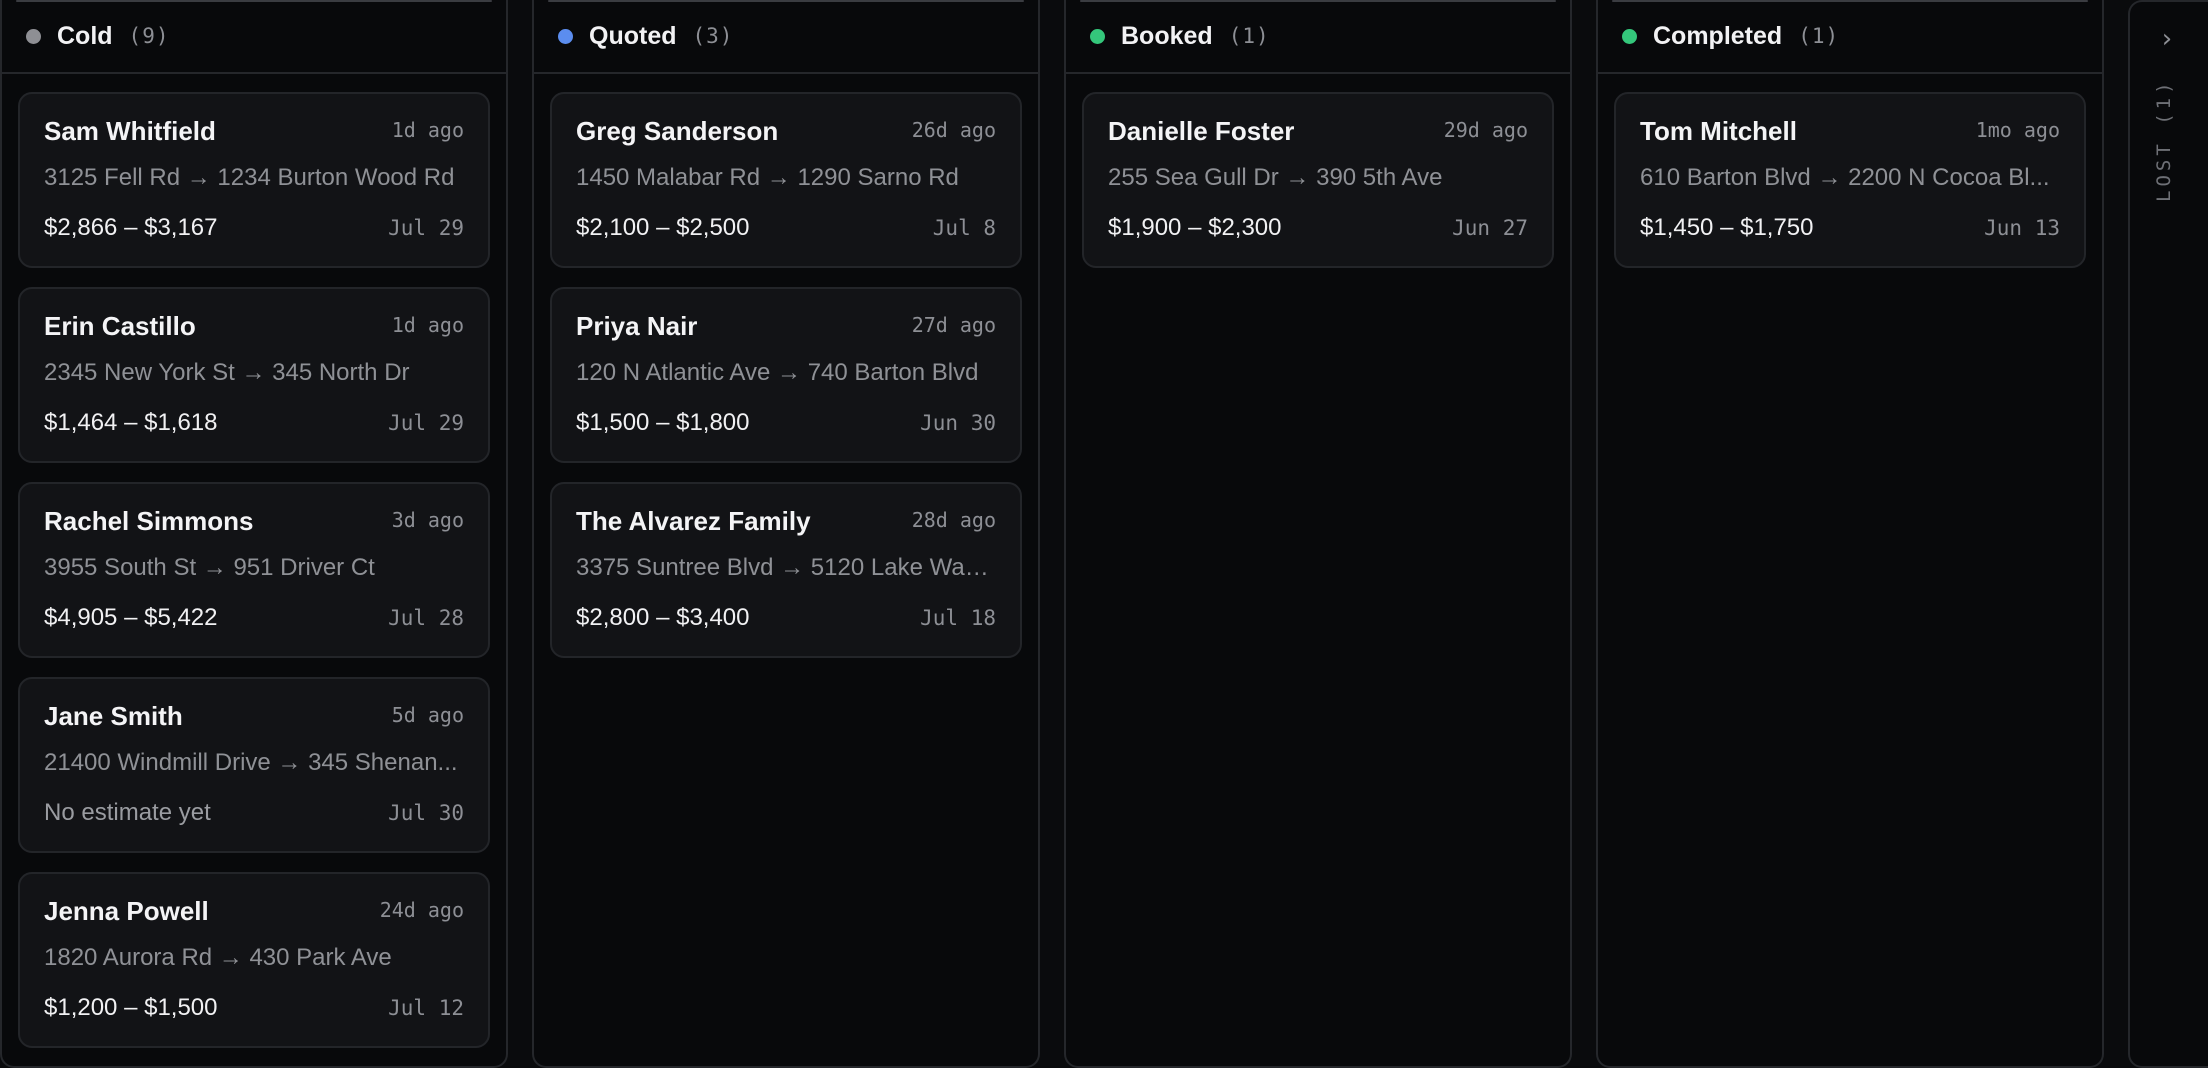  I want to click on column-count: (3), so click(713, 36).